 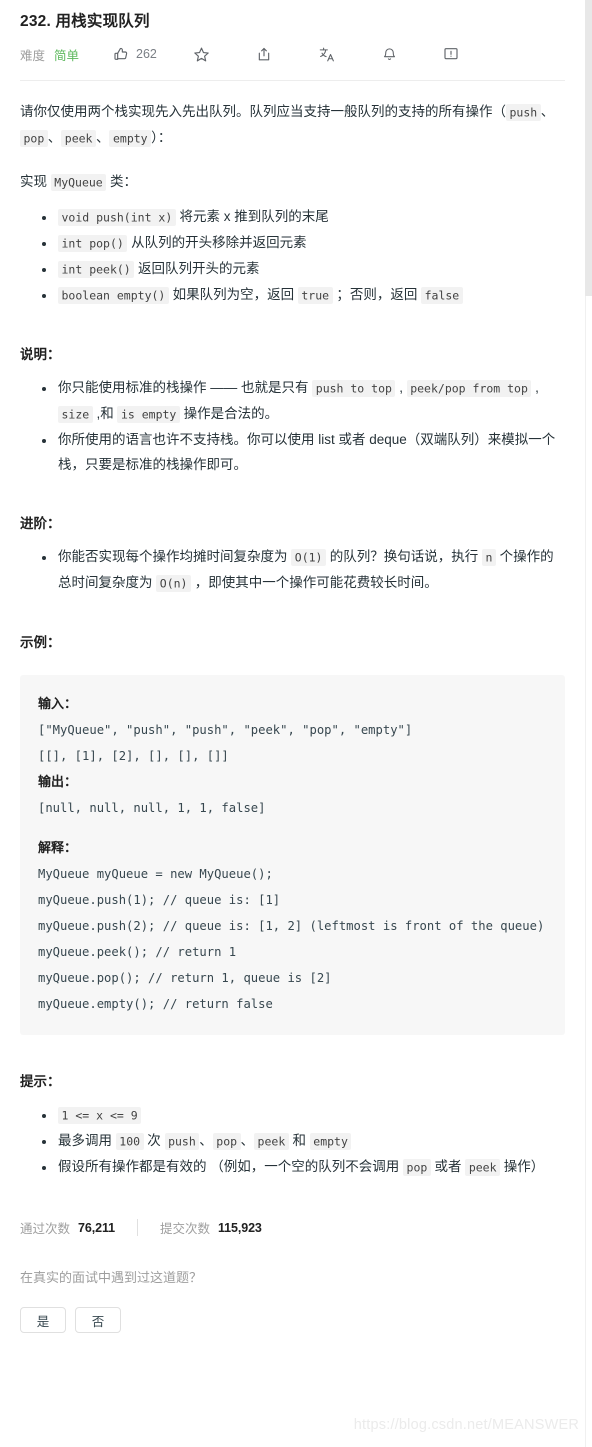 What do you see at coordinates (78, 182) in the screenshot?
I see `code-myqueue: MyQueue` at bounding box center [78, 182].